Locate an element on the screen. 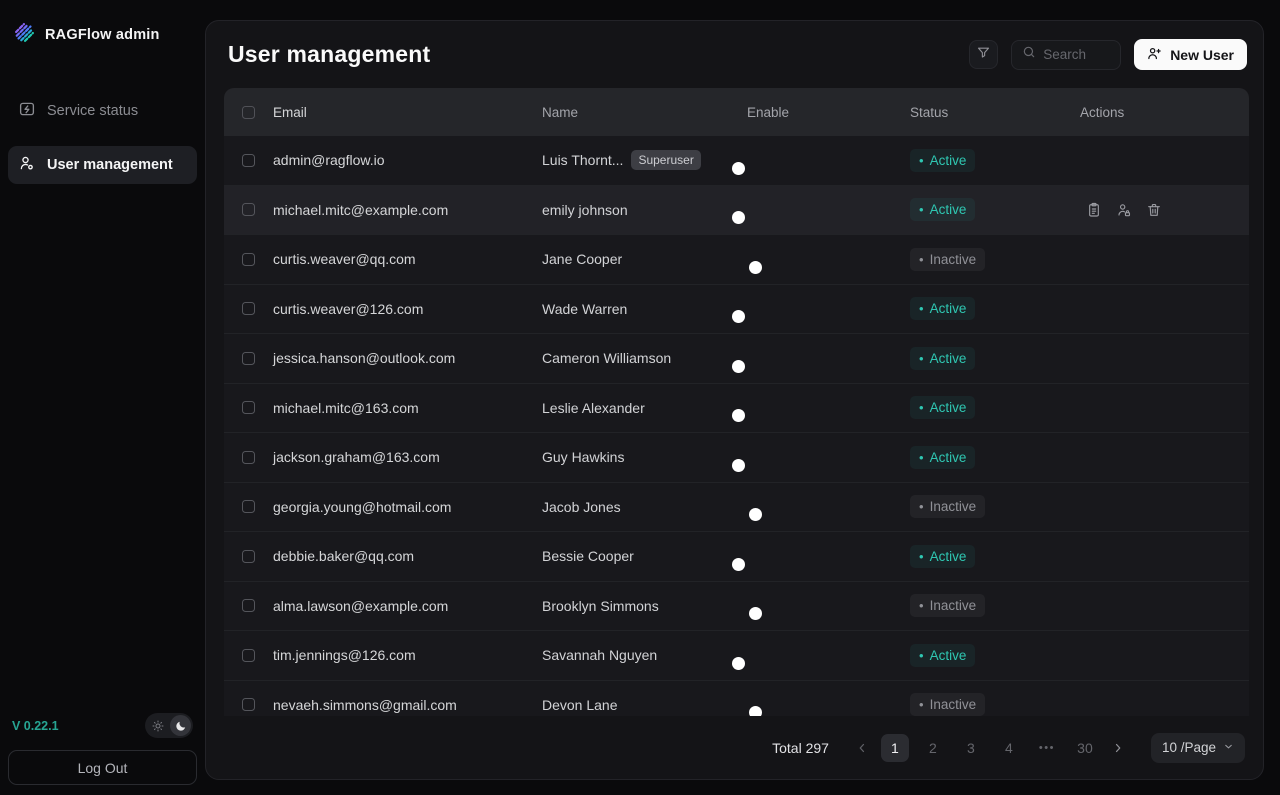 The image size is (1280, 795). user-email: jessica.hanson@outlook.com is located at coordinates (364, 358).